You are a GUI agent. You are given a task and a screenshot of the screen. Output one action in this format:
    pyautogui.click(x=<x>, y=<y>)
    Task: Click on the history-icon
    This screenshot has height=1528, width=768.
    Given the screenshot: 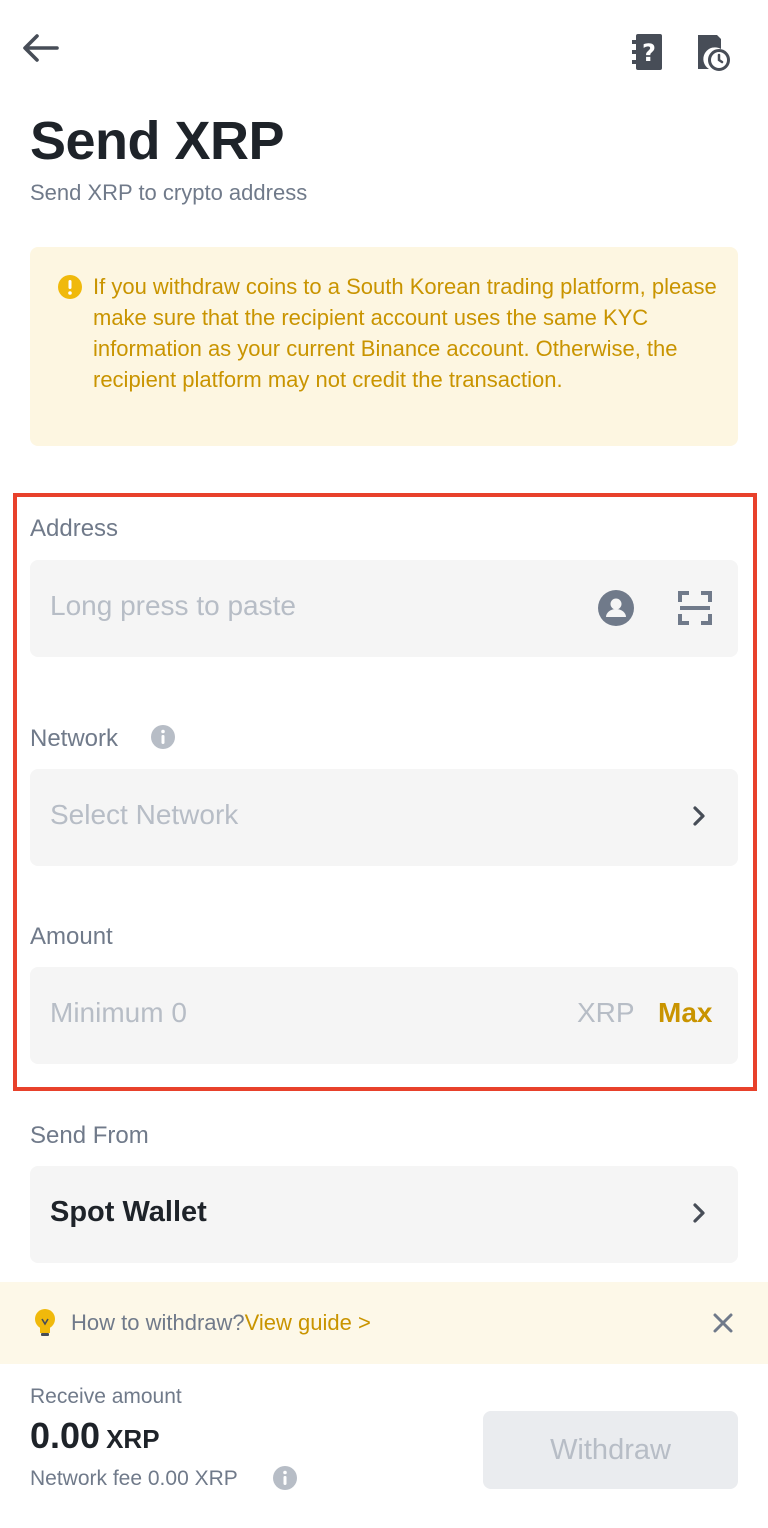 What is the action you would take?
    pyautogui.click(x=714, y=53)
    